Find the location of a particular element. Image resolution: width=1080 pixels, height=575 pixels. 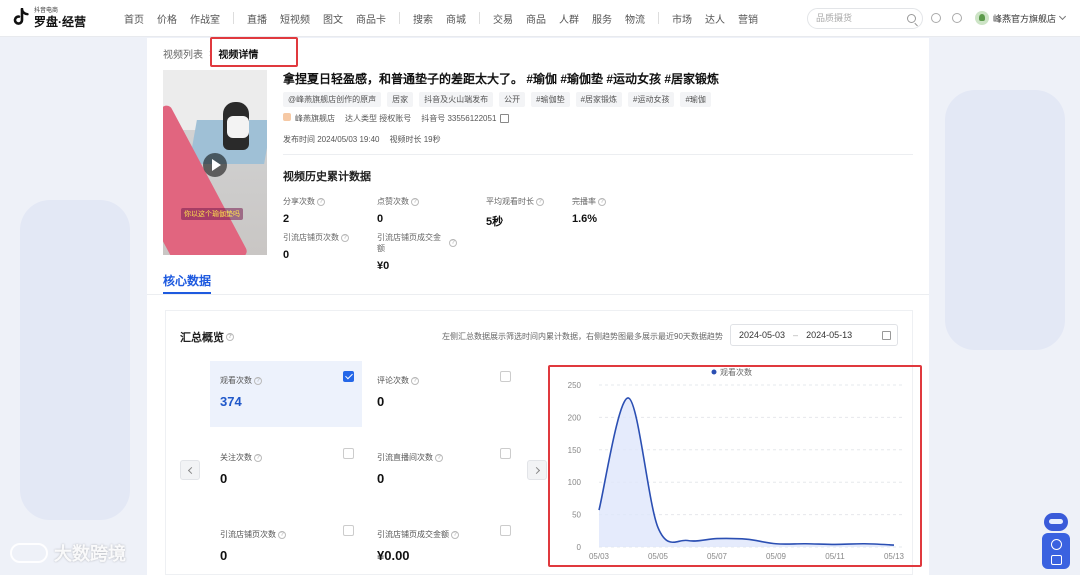

history-stat-label: 完播率? is located at coordinates (589, 201).